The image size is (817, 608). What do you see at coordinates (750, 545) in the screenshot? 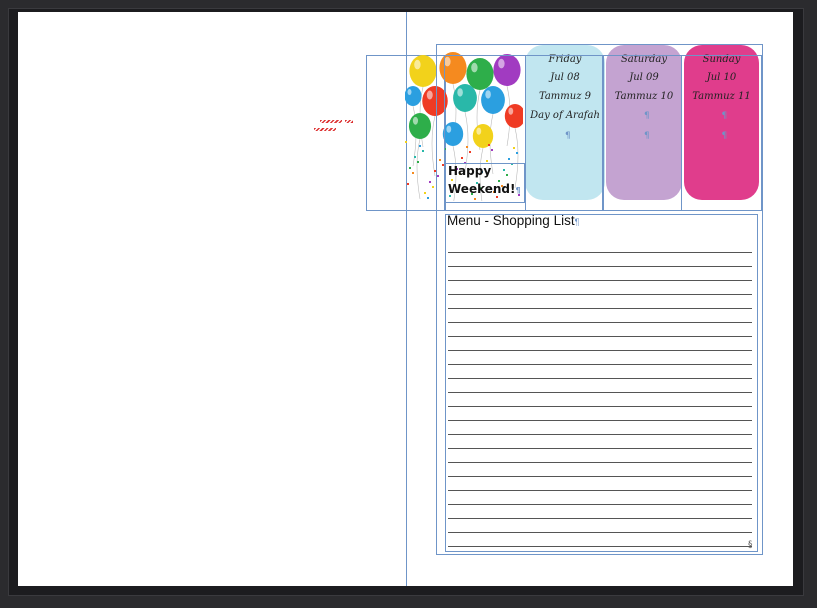
I see `section-mark: §` at bounding box center [750, 545].